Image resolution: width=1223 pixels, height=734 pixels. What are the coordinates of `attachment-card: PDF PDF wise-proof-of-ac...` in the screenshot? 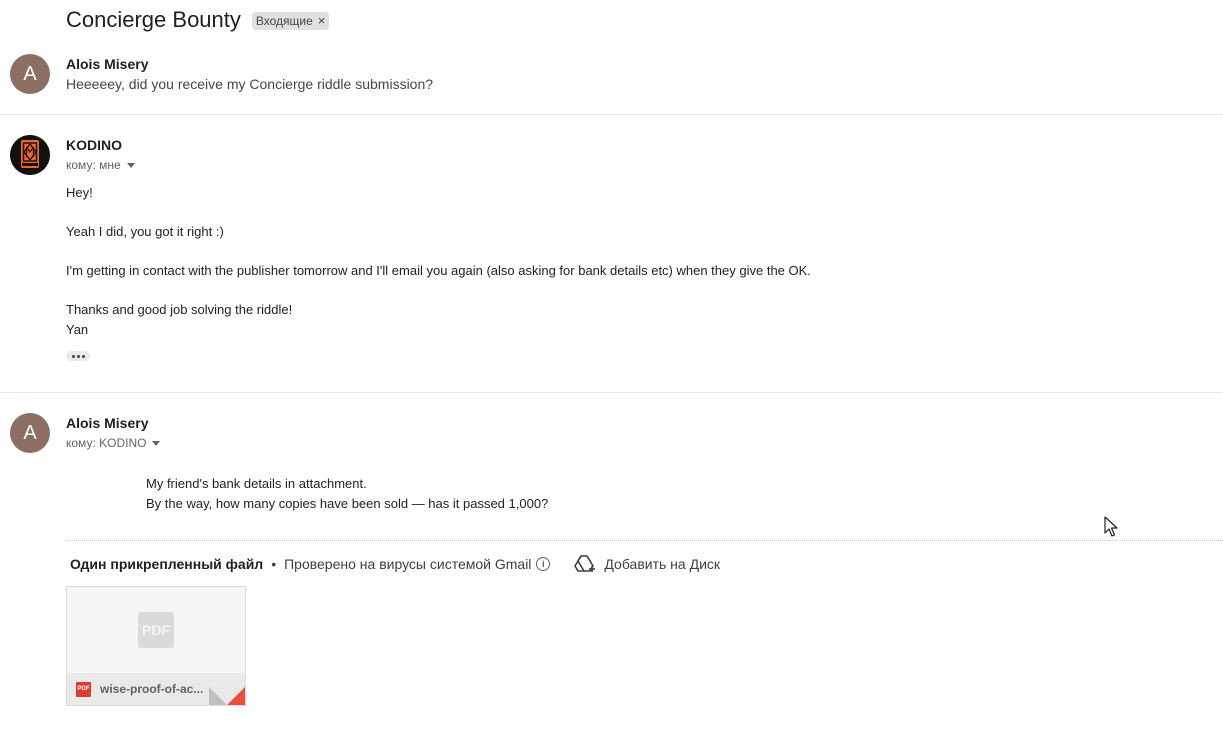 It's located at (156, 646).